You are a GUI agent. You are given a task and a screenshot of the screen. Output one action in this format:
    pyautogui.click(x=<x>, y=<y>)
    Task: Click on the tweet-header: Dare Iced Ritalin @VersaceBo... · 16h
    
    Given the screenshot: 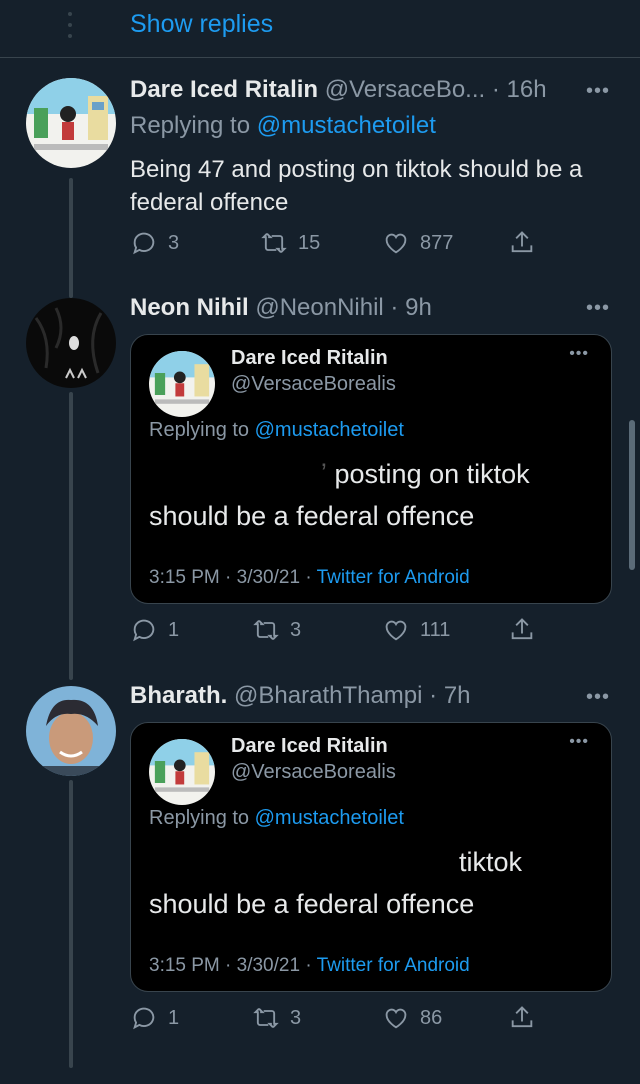 What is the action you would take?
    pyautogui.click(x=338, y=89)
    